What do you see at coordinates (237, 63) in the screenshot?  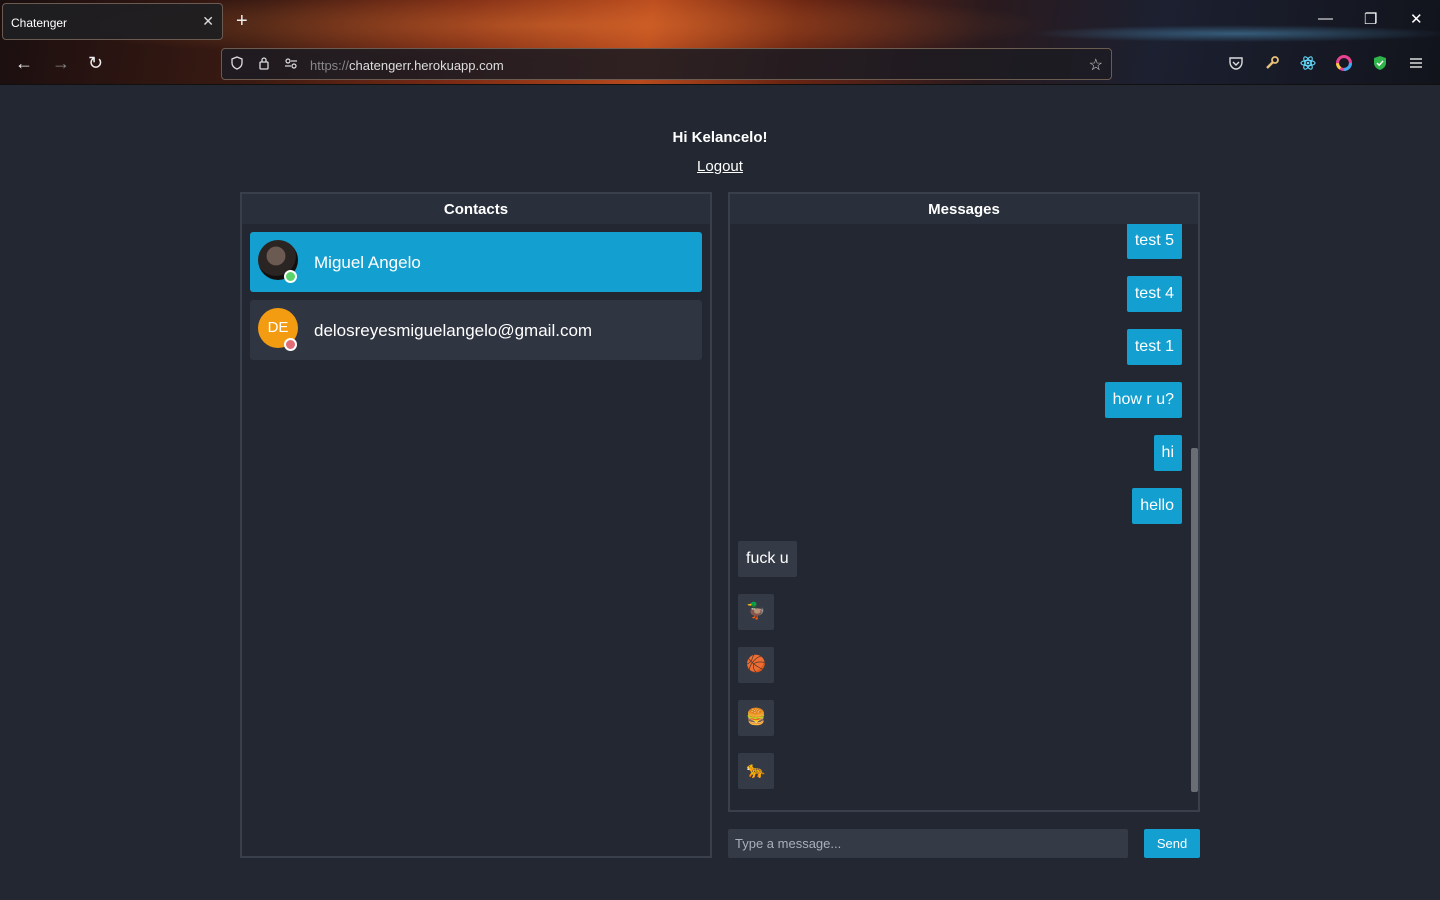 I see `shield-icon` at bounding box center [237, 63].